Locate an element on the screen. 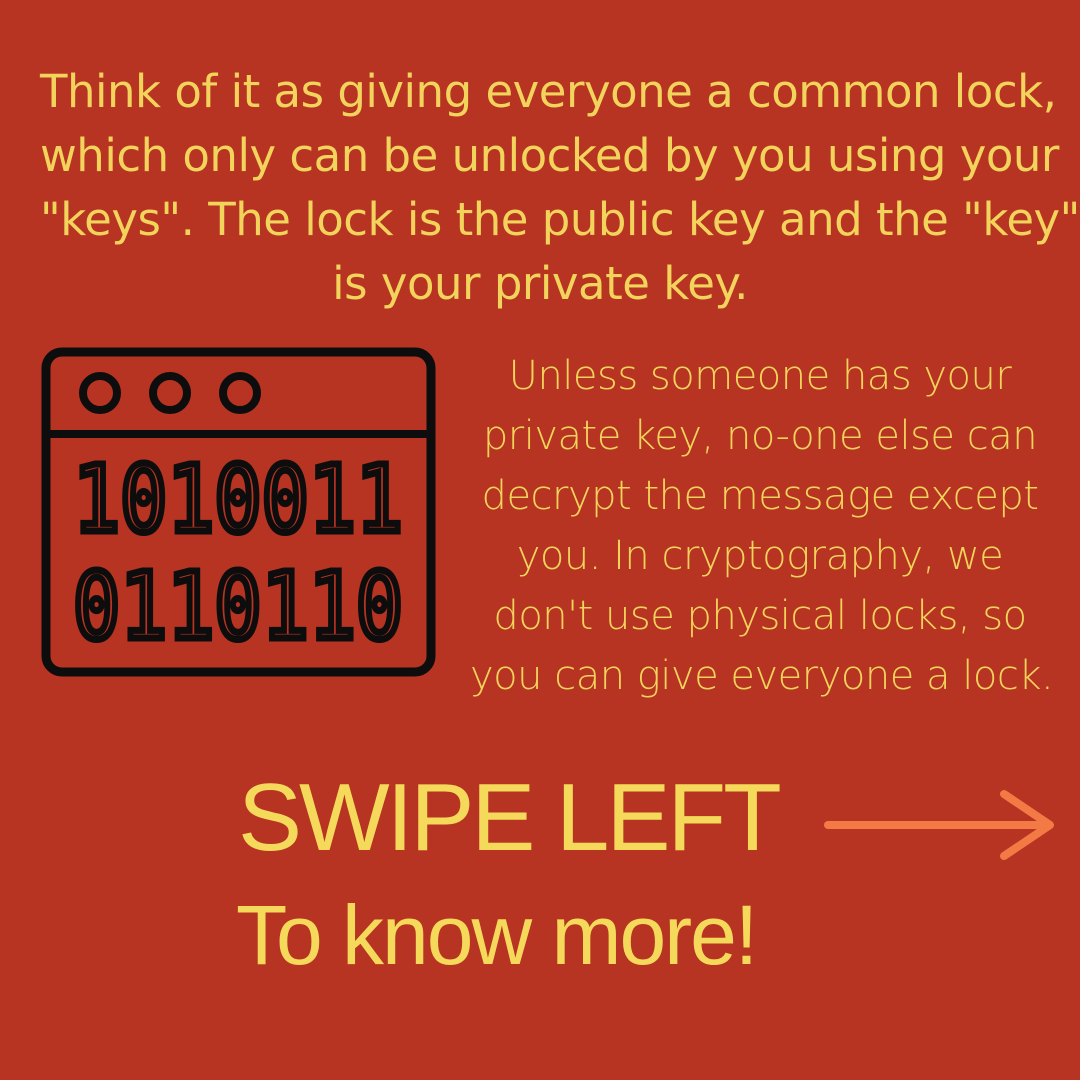 Image resolution: width=1080 pixels, height=1080 pixels. intro-line: is your private key. is located at coordinates (540, 283).